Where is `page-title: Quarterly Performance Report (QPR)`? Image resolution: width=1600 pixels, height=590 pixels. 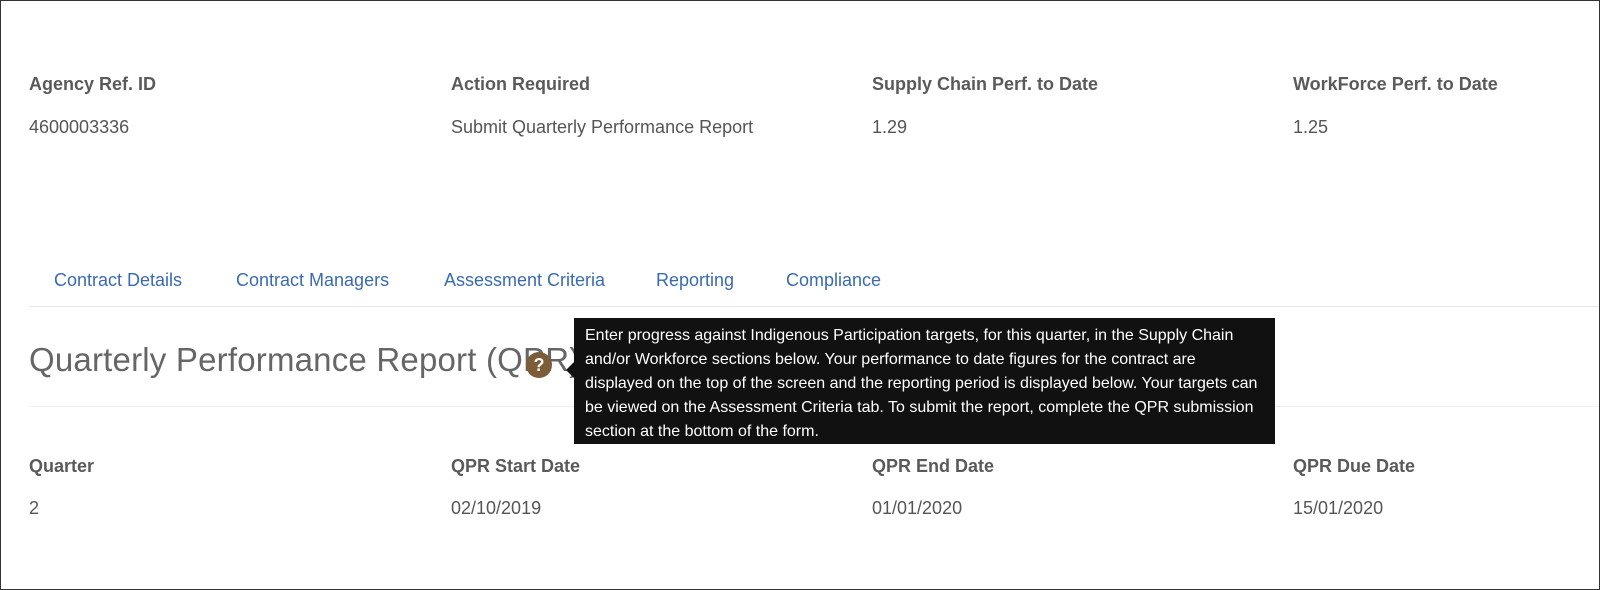 page-title: Quarterly Performance Report (QPR) is located at coordinates (305, 359).